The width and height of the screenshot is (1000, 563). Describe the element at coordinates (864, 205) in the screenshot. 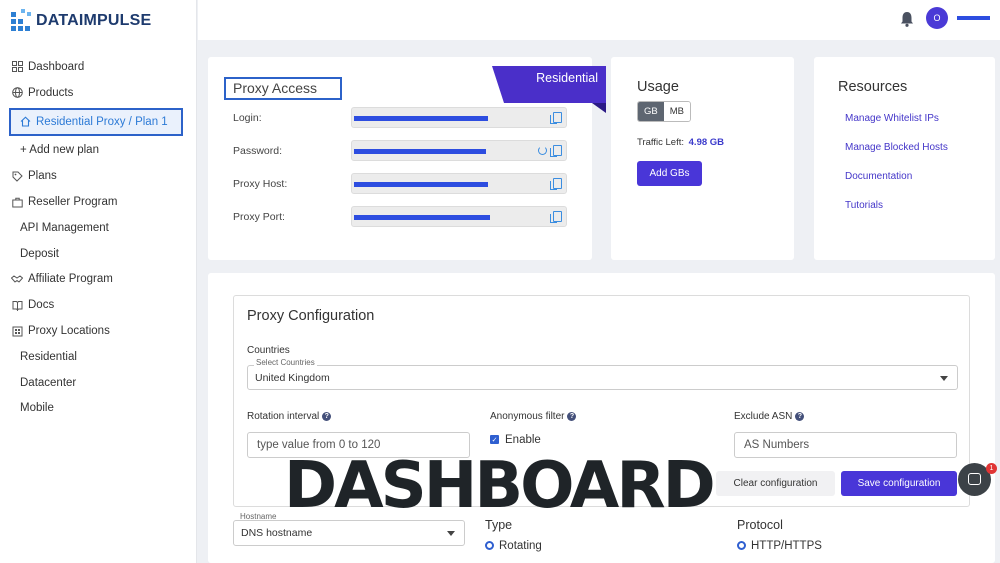

I see `tutorials-link: Tutorials` at that location.